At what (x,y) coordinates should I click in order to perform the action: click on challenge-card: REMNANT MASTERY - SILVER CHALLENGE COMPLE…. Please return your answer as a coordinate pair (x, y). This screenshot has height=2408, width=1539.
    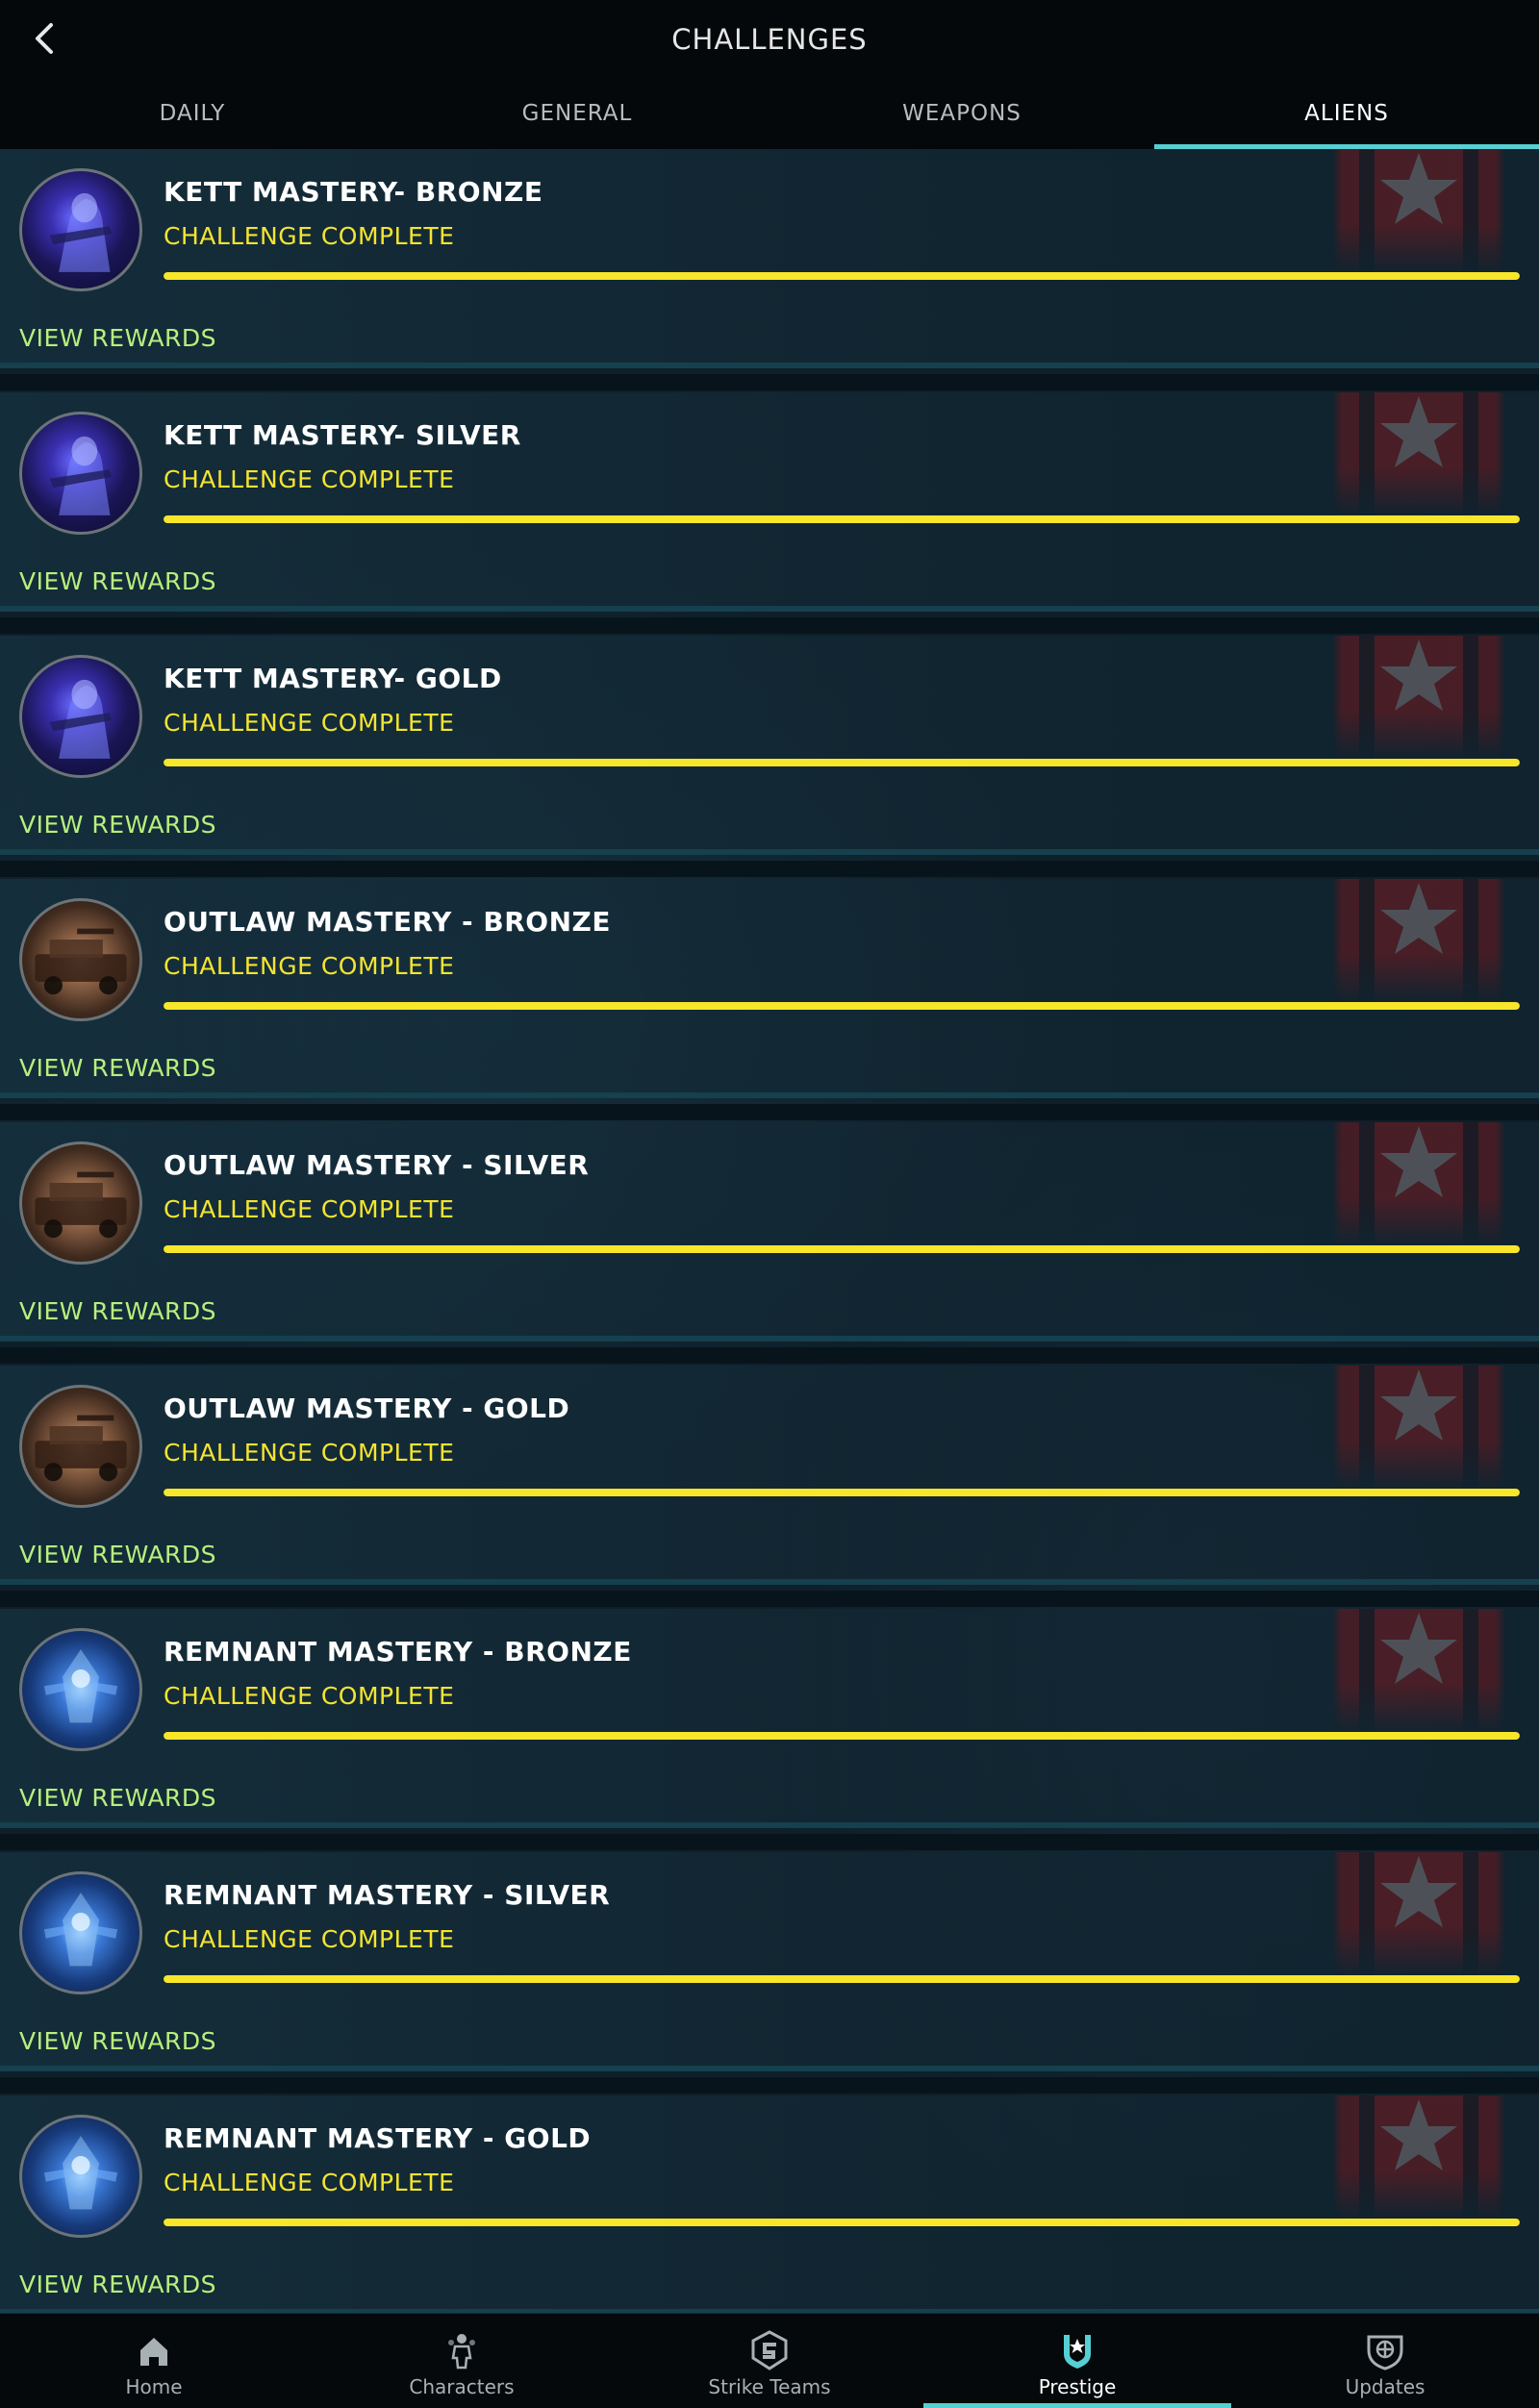
    Looking at the image, I should click on (769, 1961).